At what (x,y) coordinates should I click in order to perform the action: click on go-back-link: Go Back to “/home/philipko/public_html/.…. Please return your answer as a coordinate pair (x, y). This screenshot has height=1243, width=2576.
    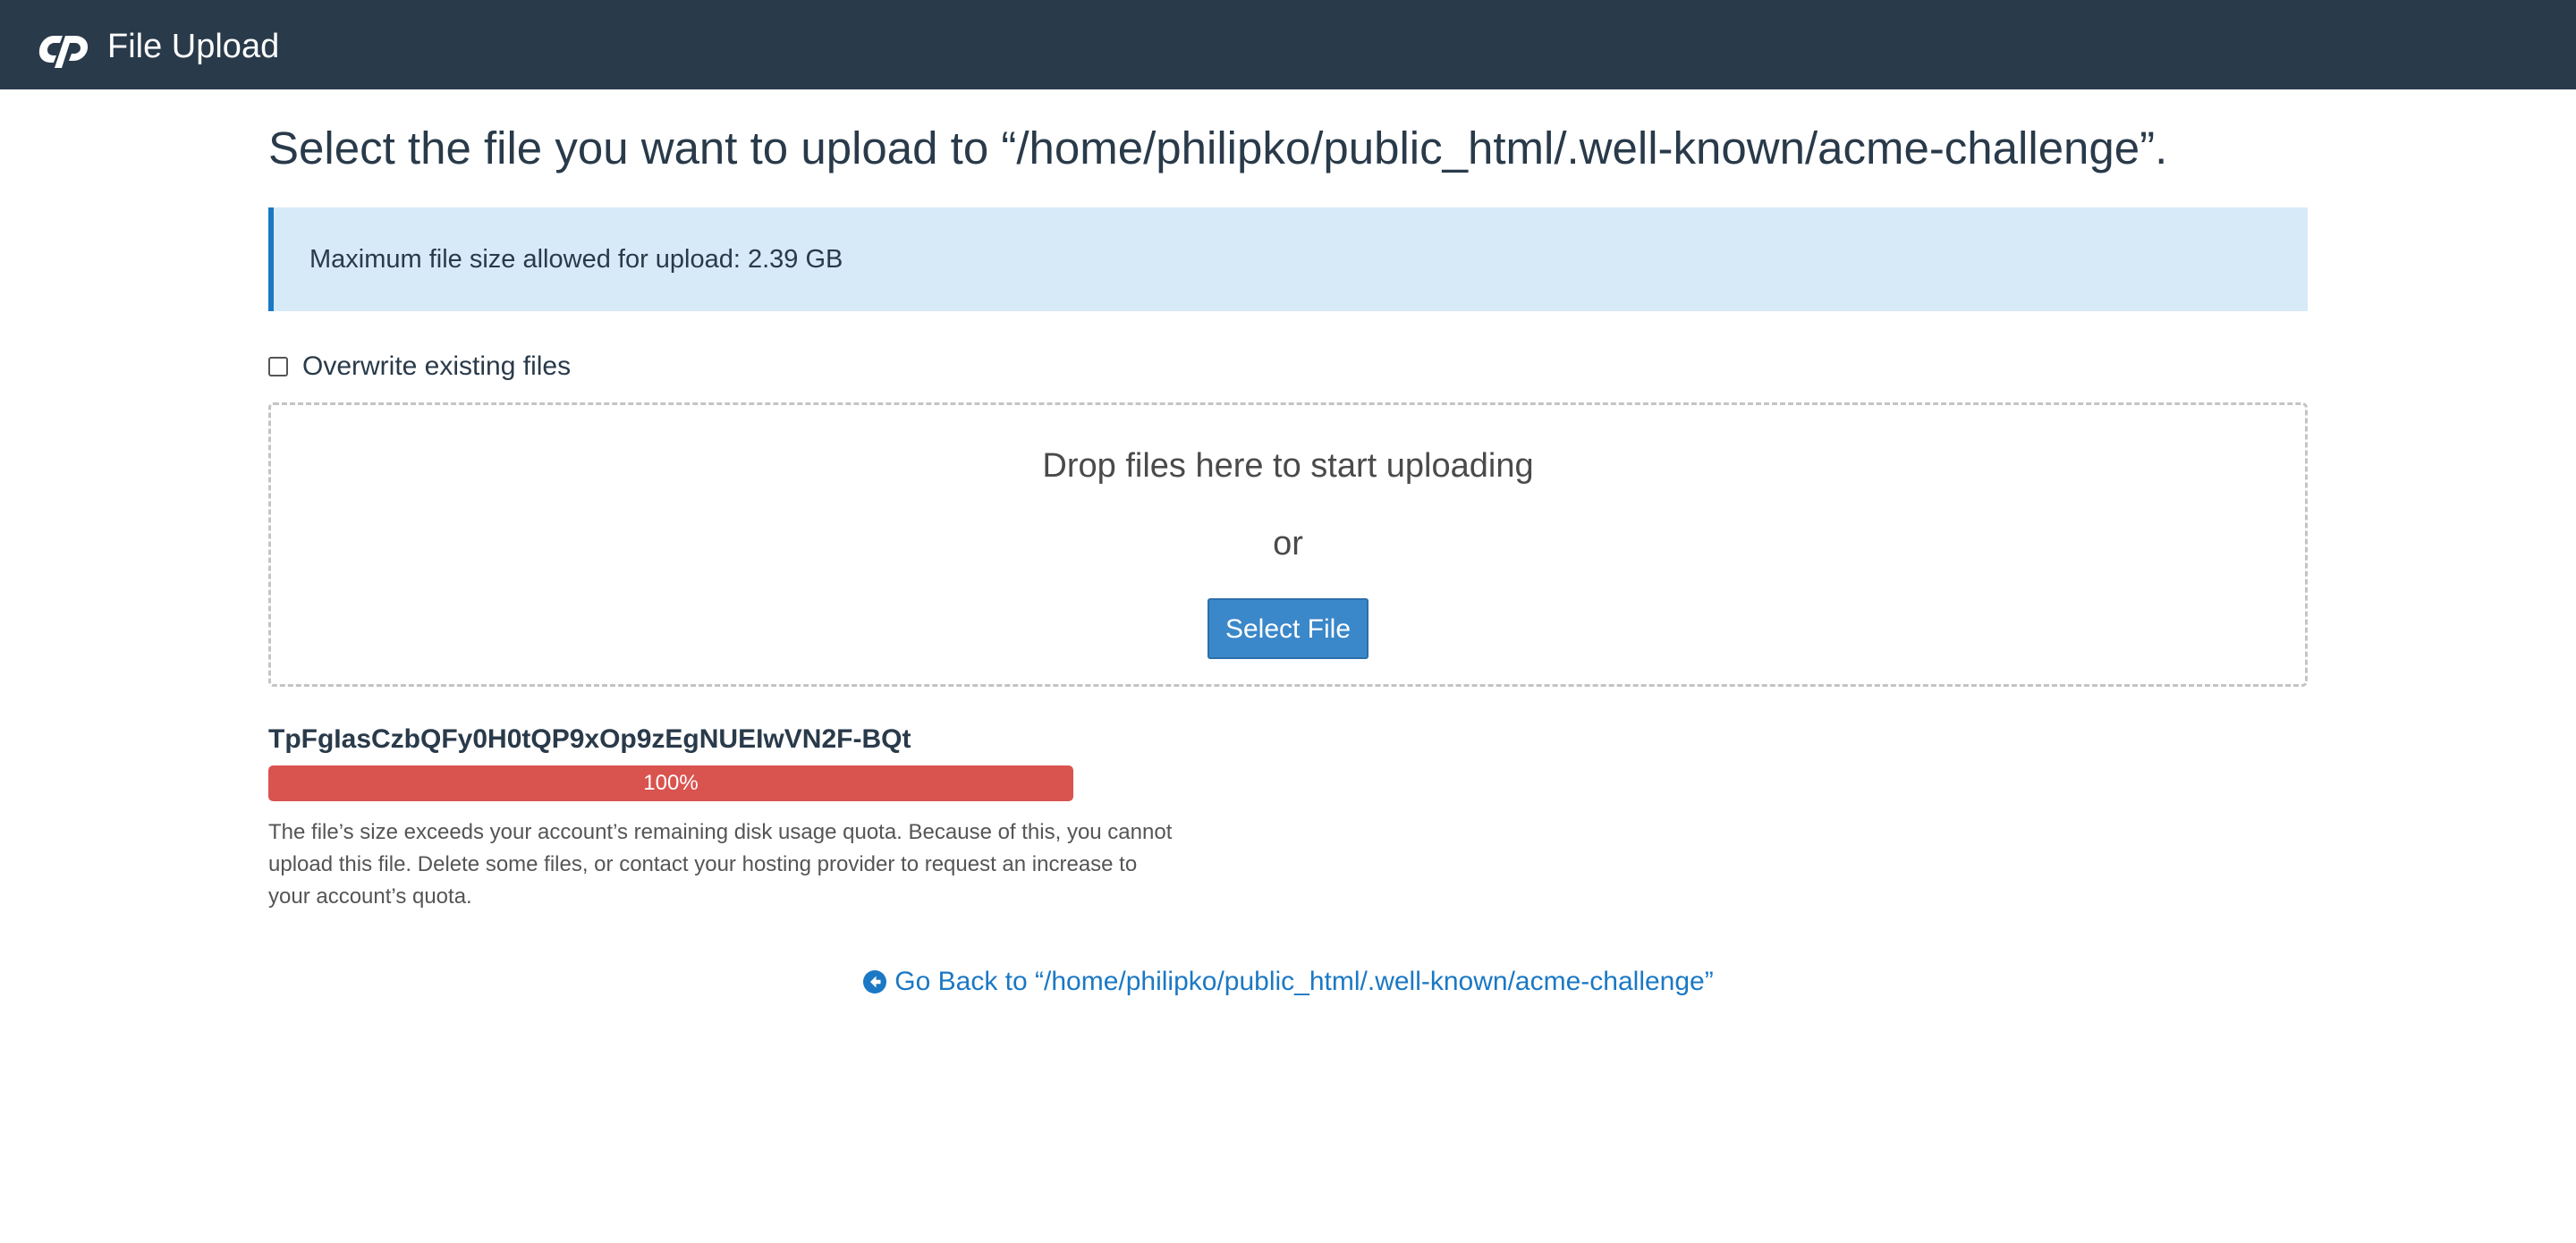
    Looking at the image, I should click on (1288, 982).